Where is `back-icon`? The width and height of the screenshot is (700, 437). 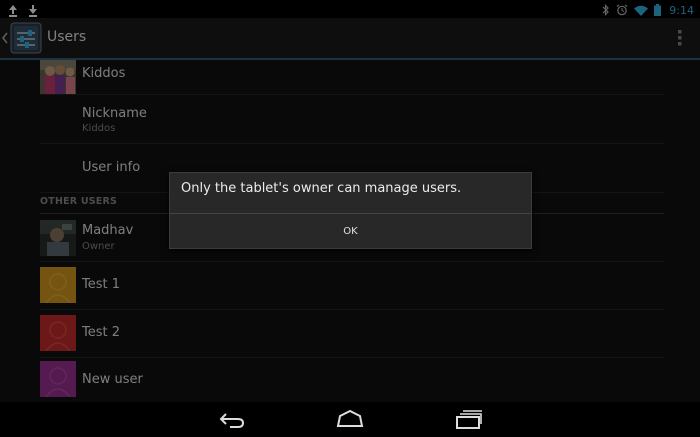
back-icon is located at coordinates (232, 421).